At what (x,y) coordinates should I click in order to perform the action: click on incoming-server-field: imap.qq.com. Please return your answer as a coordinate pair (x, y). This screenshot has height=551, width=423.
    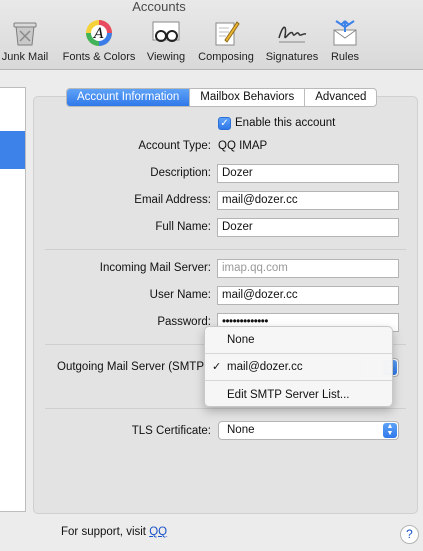
    Looking at the image, I should click on (308, 268).